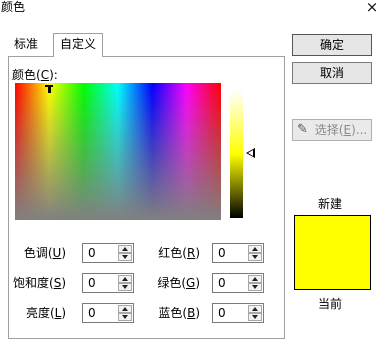  I want to click on lum-value: 0, so click(92, 313).